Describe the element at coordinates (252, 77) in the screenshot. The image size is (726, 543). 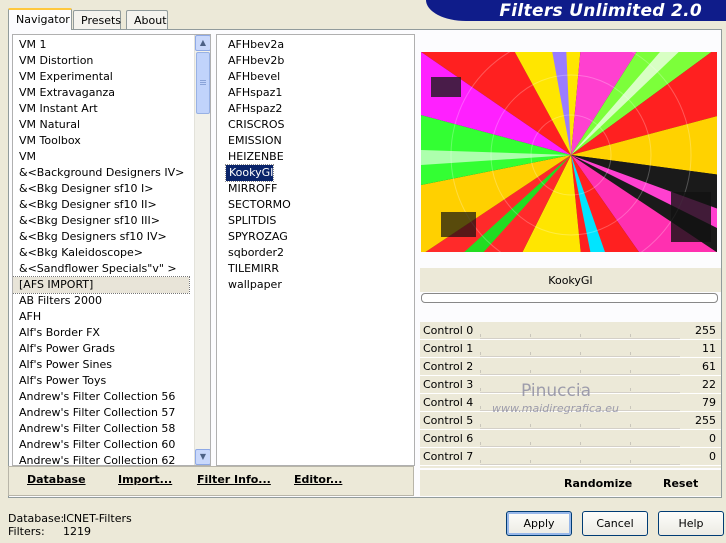
I see `filter-item: AFHbevel` at that location.